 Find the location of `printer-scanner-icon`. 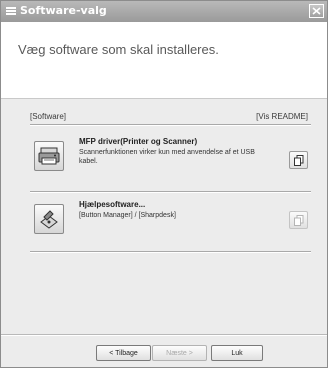

printer-scanner-icon is located at coordinates (49, 156).